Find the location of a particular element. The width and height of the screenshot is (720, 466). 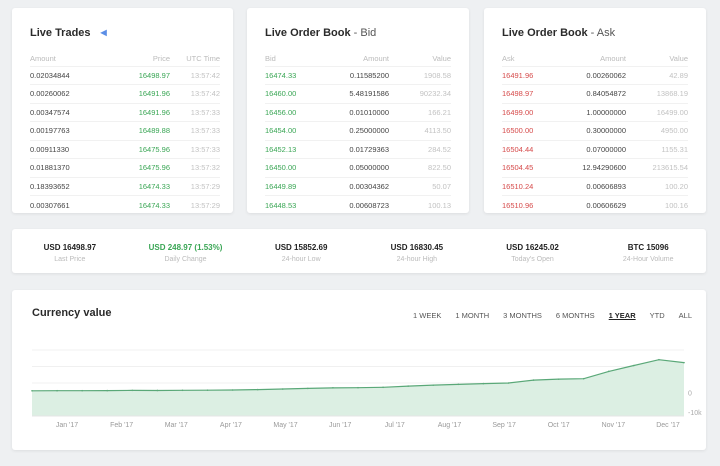

ask-row: 16504.45 12.94290600 213615.54 is located at coordinates (595, 167).